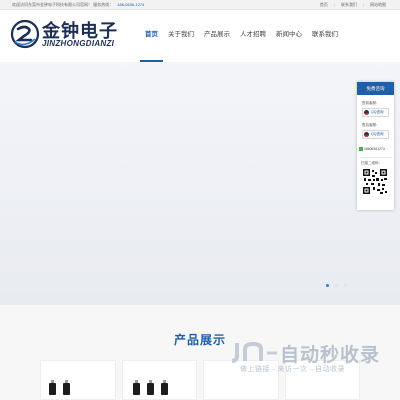 This screenshot has height=400, width=400. I want to click on top-links: 首页 | 联系我们 | 网站地图, so click(353, 4).